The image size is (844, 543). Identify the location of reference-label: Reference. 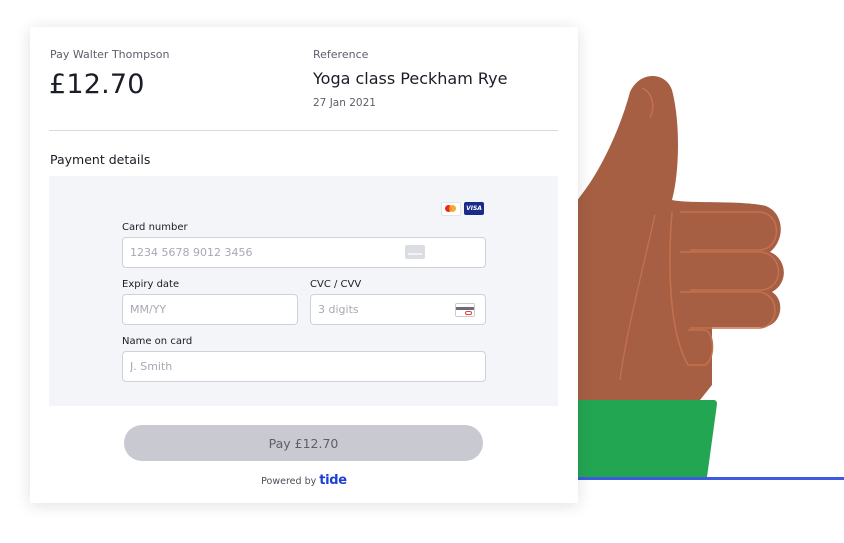
(341, 54).